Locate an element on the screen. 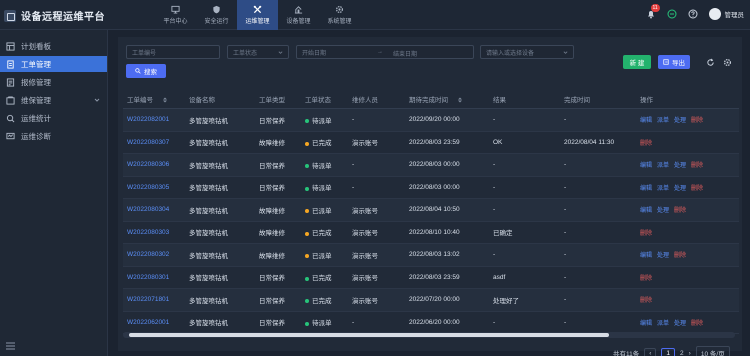 The image size is (750, 356). cell-id: W2022080307 is located at coordinates (154, 142).